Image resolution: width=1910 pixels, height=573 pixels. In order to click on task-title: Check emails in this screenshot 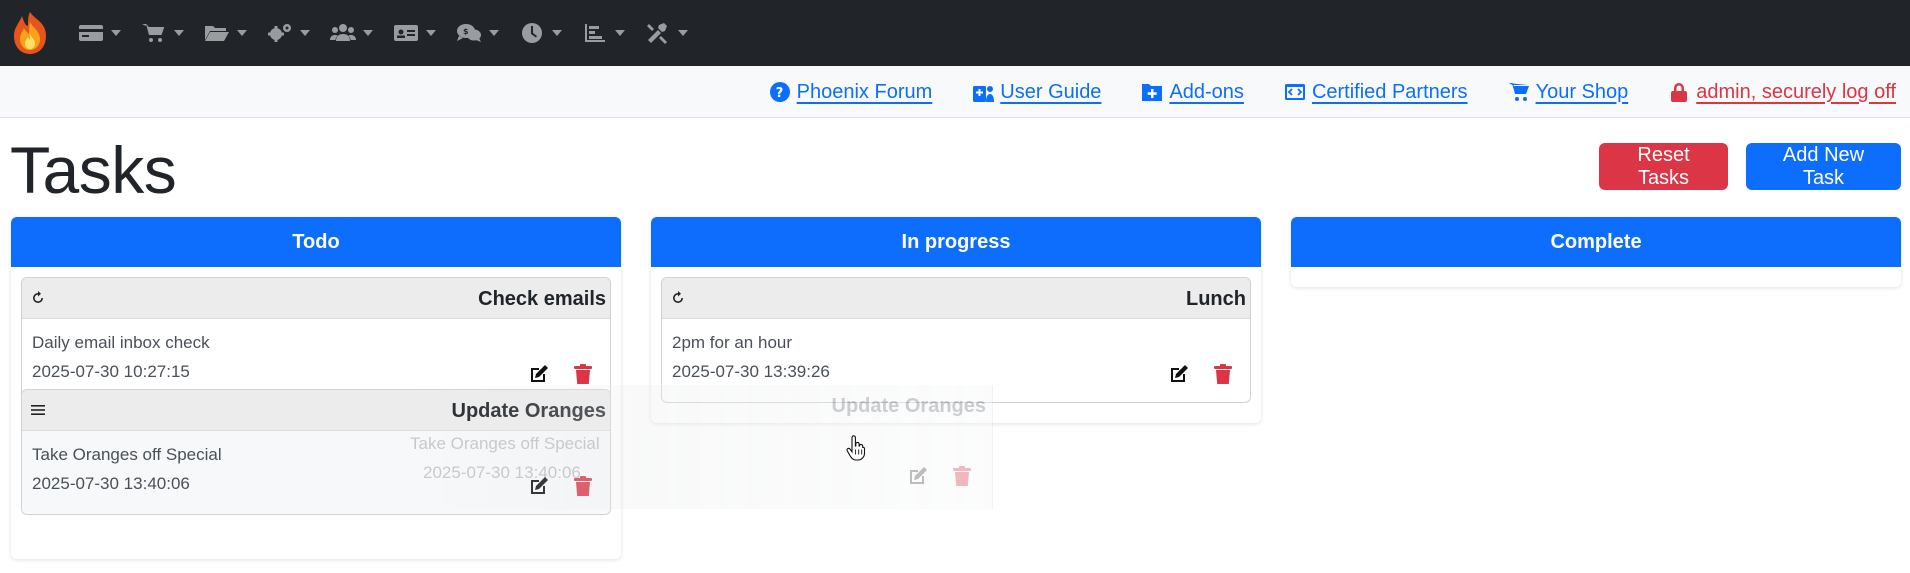, I will do `click(542, 299)`.